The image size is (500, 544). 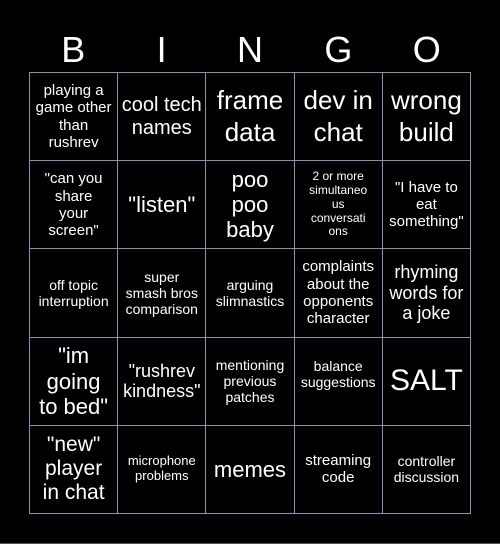 I want to click on cell-text: streaming code, so click(x=338, y=469).